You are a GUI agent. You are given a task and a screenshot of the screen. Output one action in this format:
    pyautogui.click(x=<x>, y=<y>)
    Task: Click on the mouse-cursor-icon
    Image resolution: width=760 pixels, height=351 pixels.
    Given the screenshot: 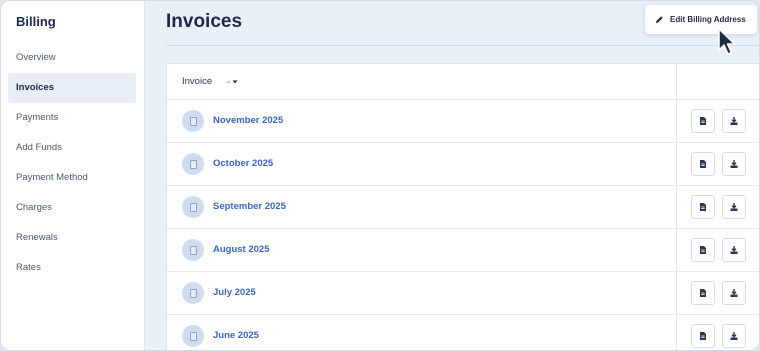 What is the action you would take?
    pyautogui.click(x=727, y=41)
    